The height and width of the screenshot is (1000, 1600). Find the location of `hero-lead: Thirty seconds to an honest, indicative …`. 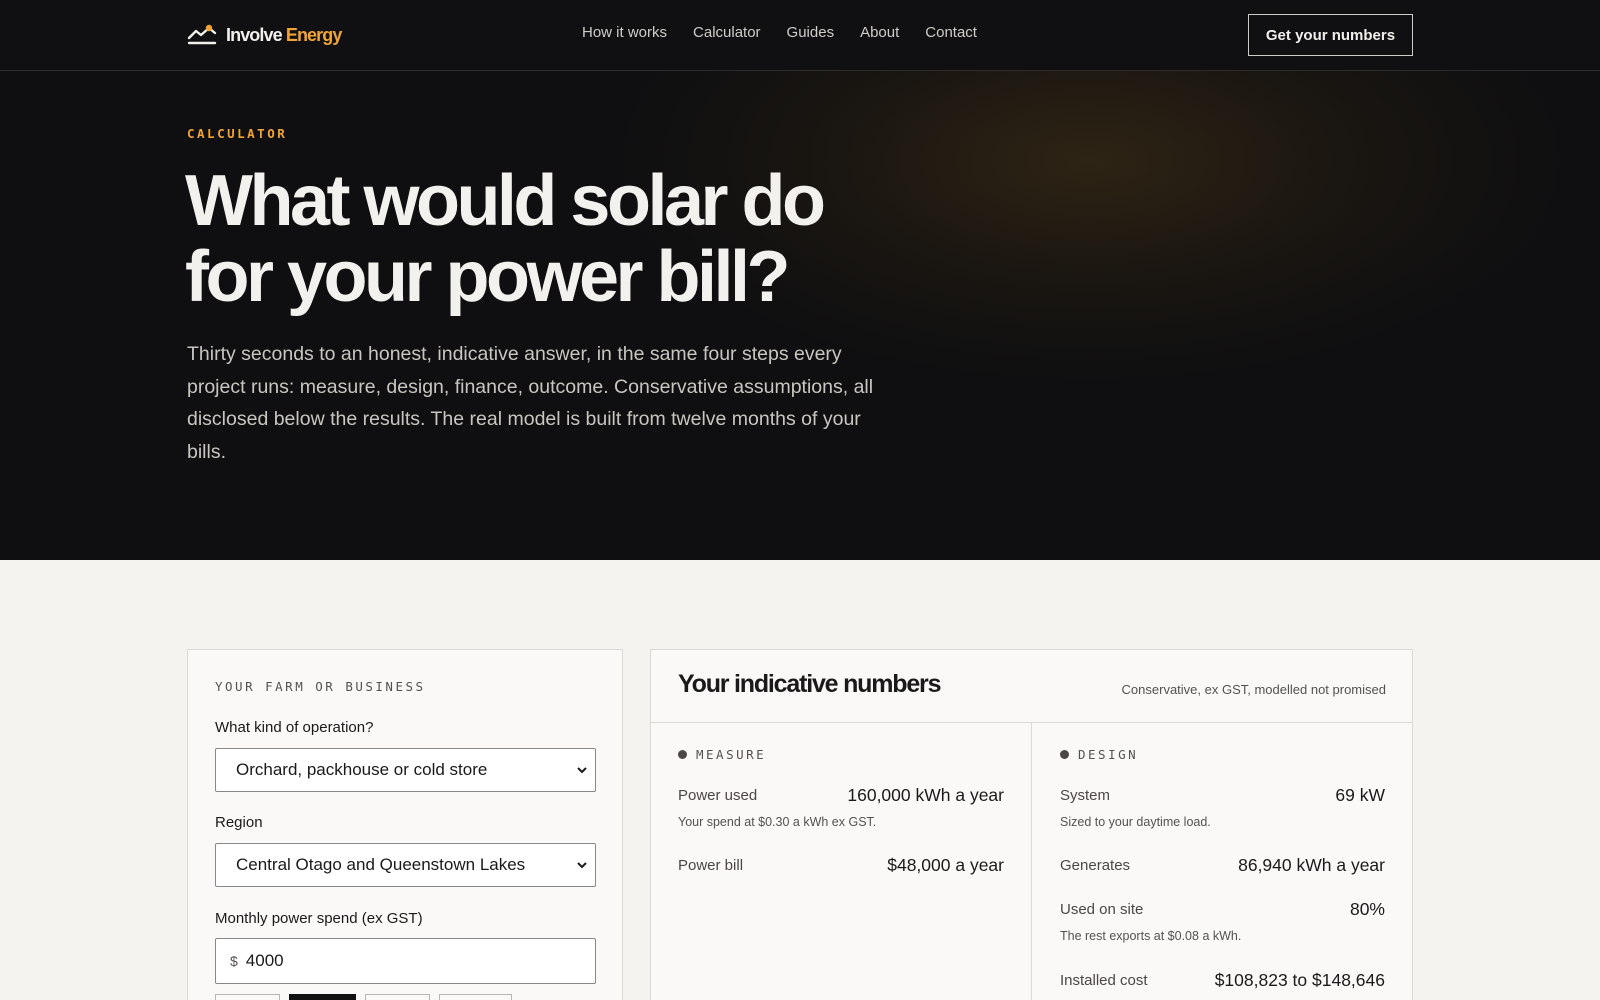

hero-lead: Thirty seconds to an honest, indicative … is located at coordinates (530, 403).